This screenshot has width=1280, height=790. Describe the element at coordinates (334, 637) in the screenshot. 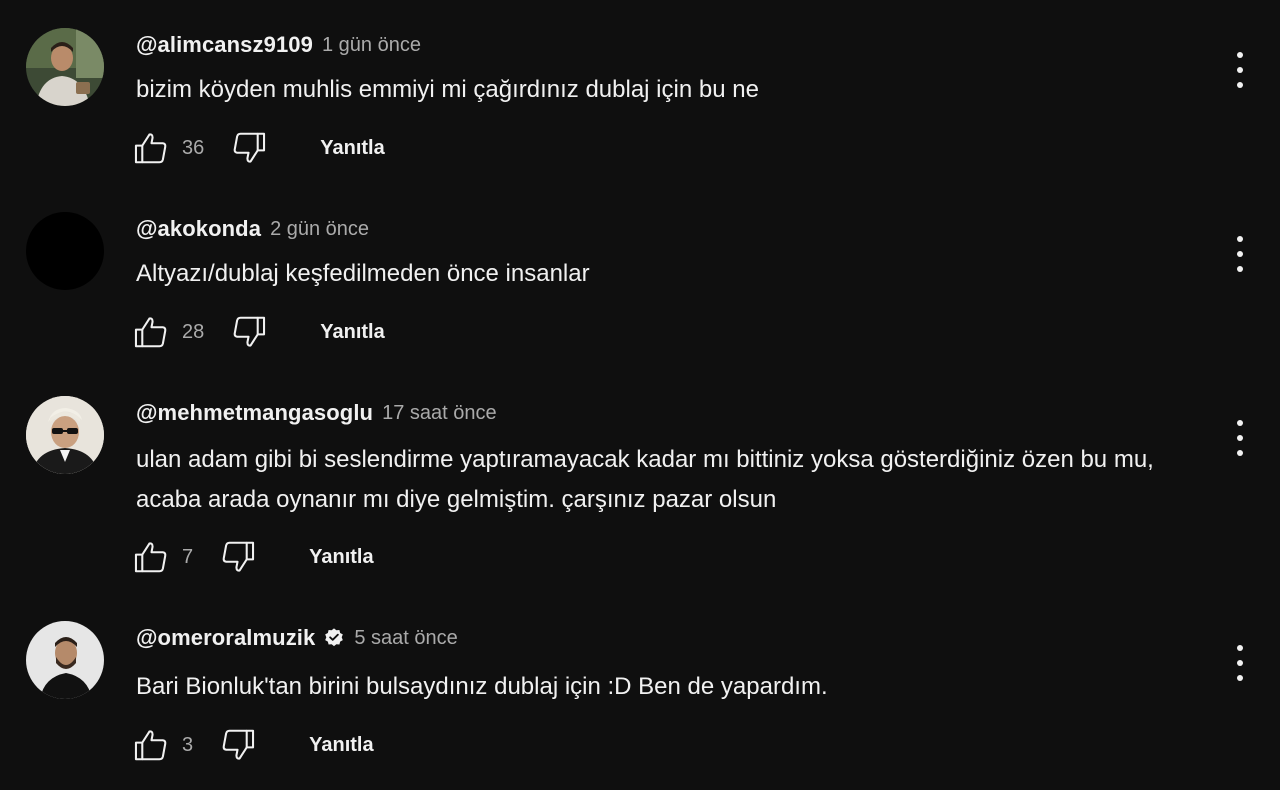

I see `verified-badge-icon` at that location.